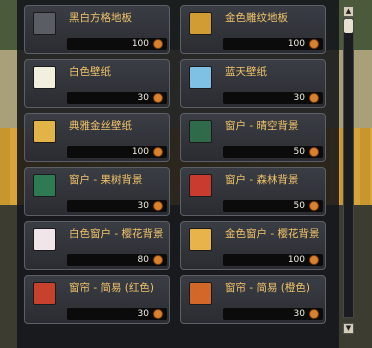 The height and width of the screenshot is (348, 372). I want to click on shop-item-card: 金色雕纹地板 100, so click(253, 29).